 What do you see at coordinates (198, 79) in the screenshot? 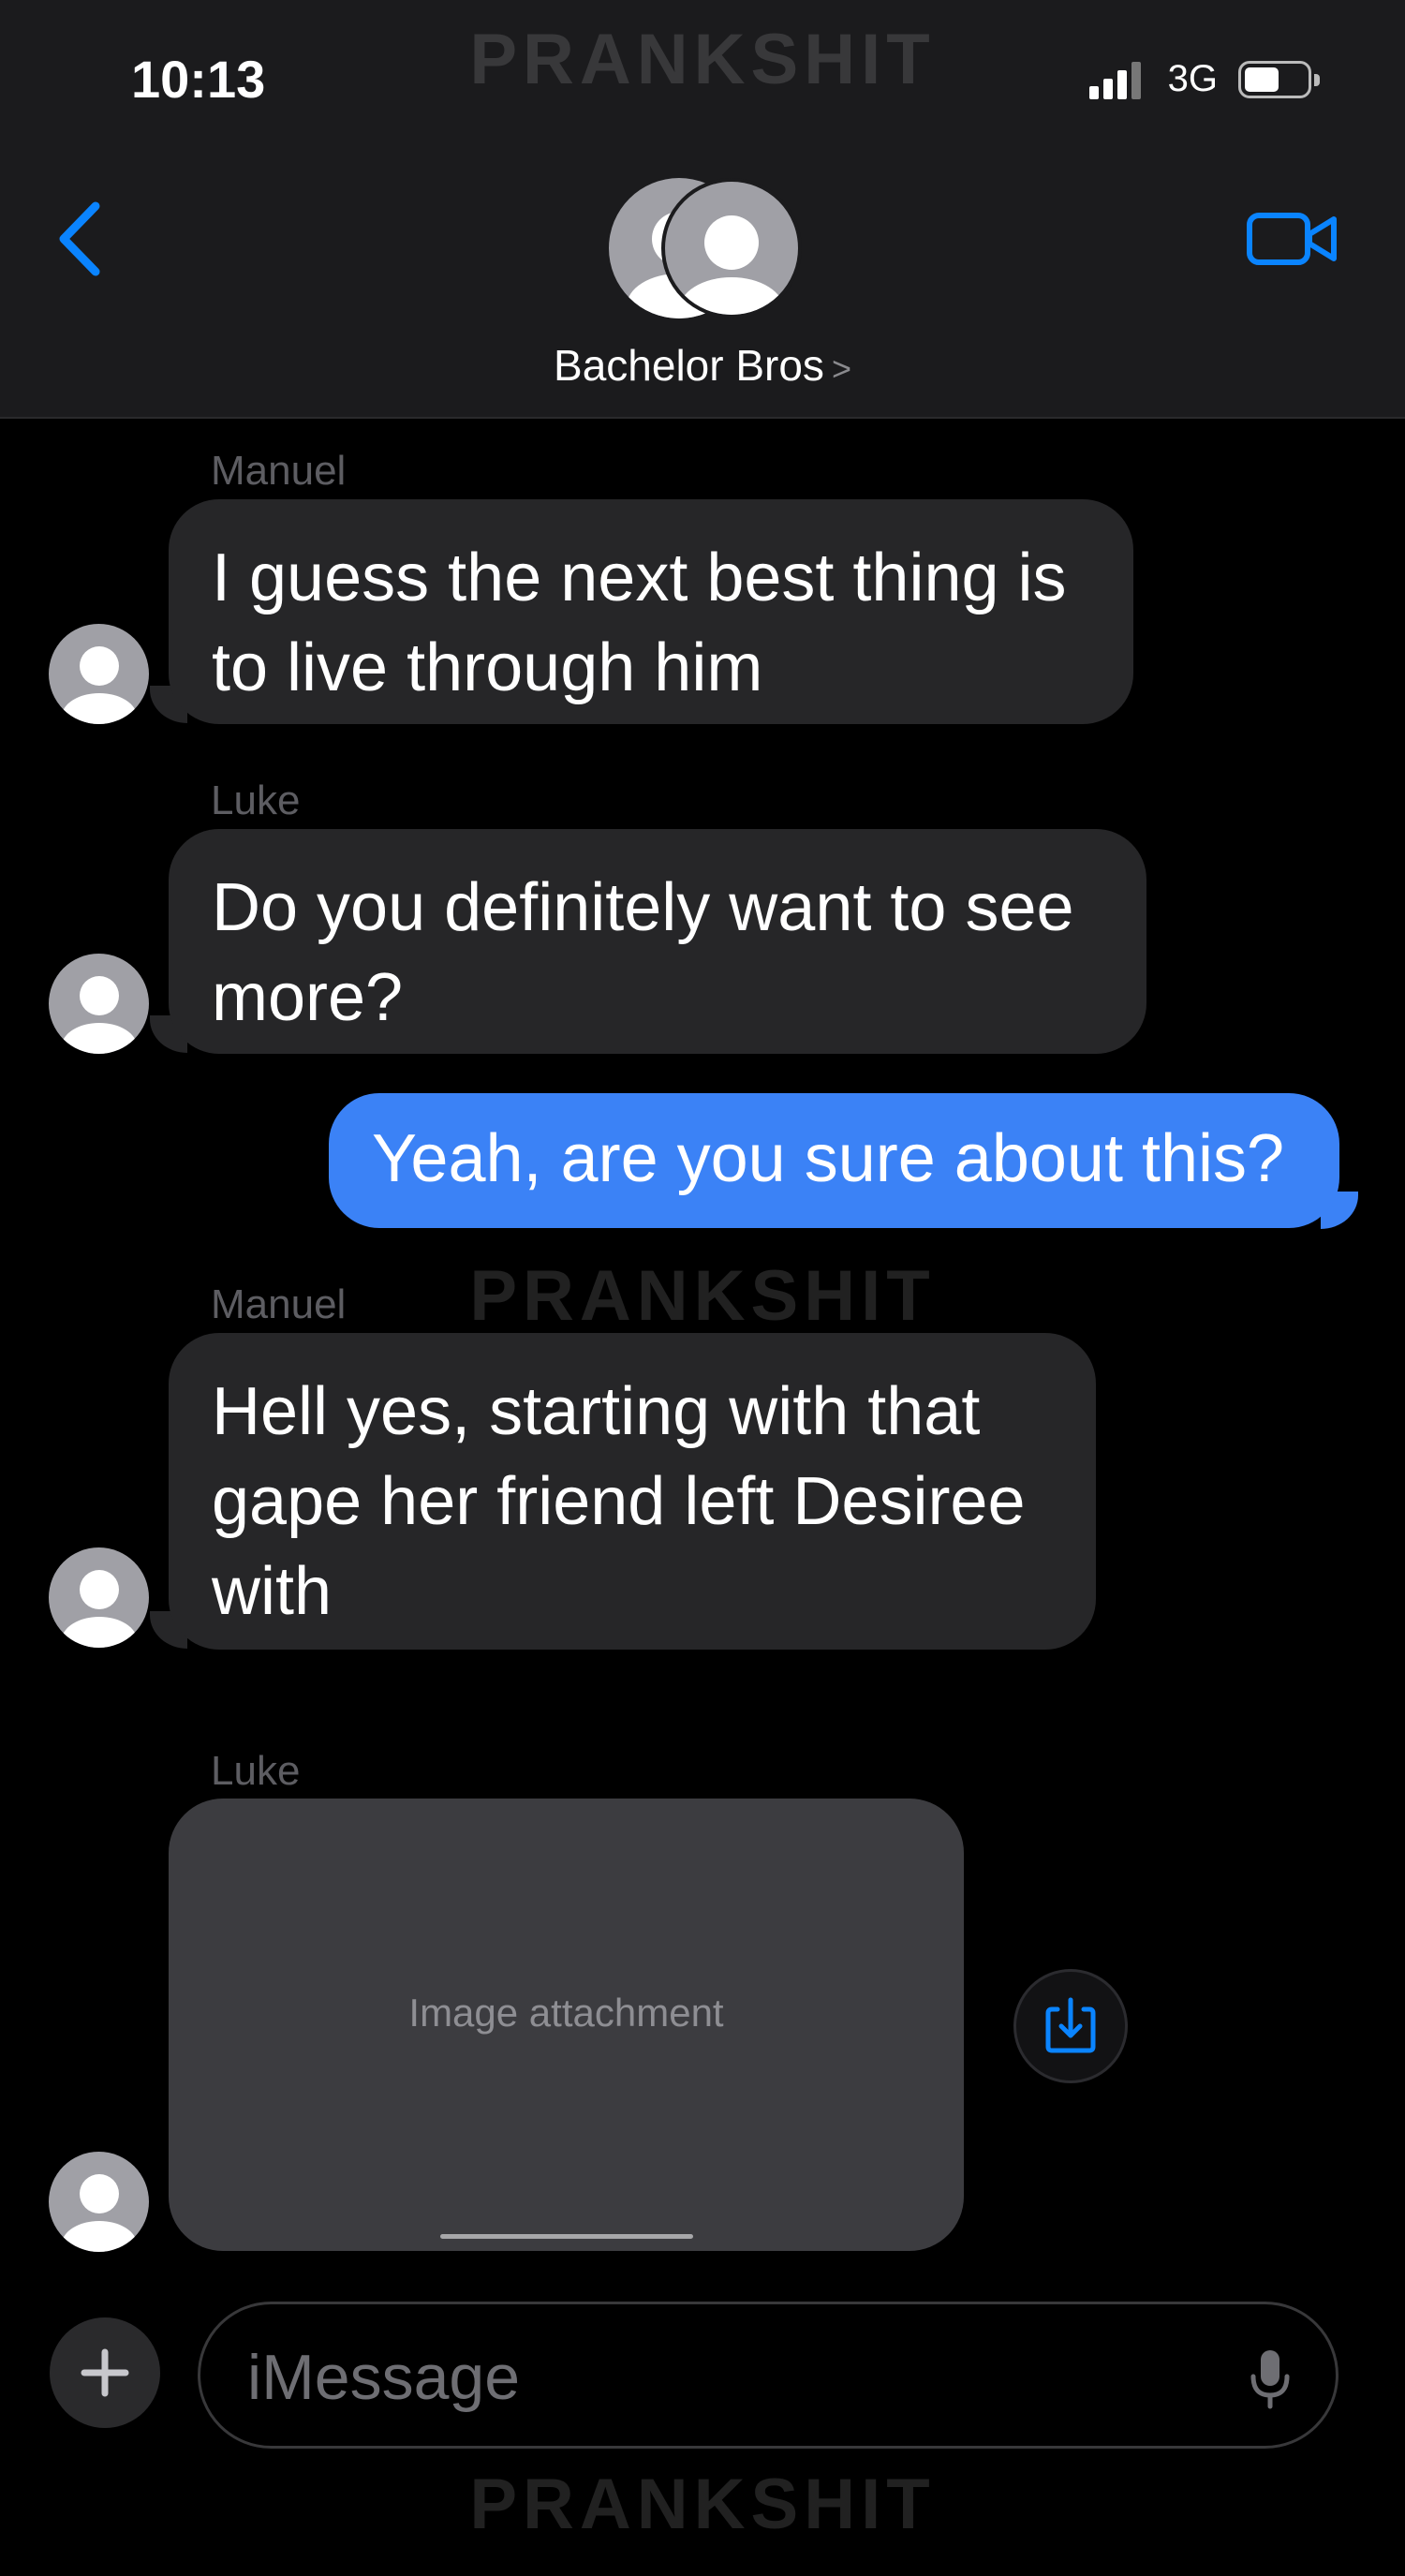
I see `status-time: 10:13` at bounding box center [198, 79].